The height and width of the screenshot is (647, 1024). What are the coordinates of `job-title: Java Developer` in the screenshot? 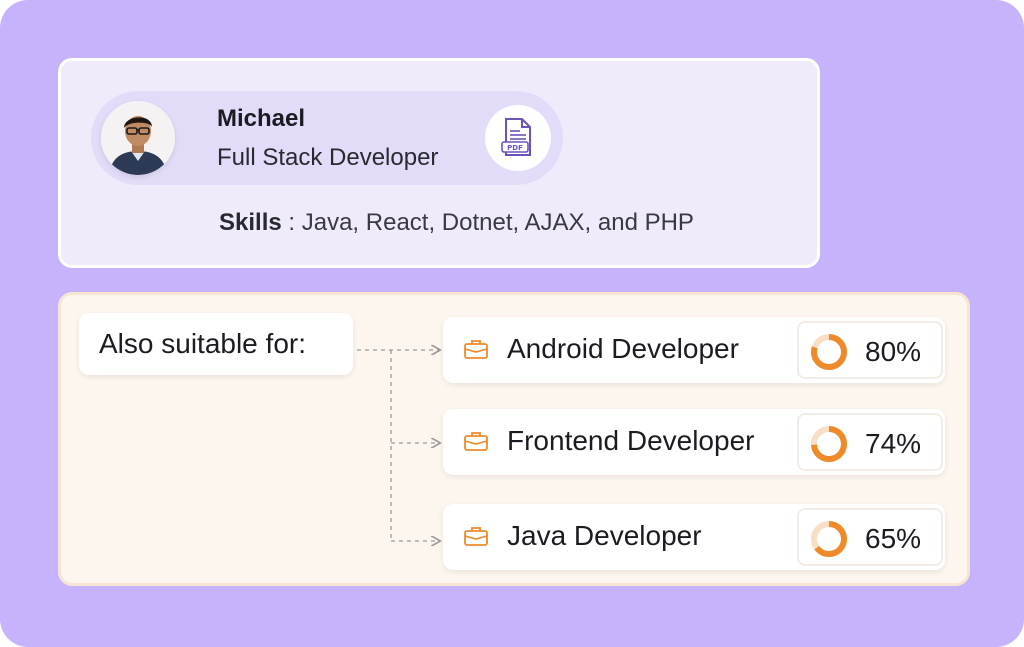 It's located at (604, 535).